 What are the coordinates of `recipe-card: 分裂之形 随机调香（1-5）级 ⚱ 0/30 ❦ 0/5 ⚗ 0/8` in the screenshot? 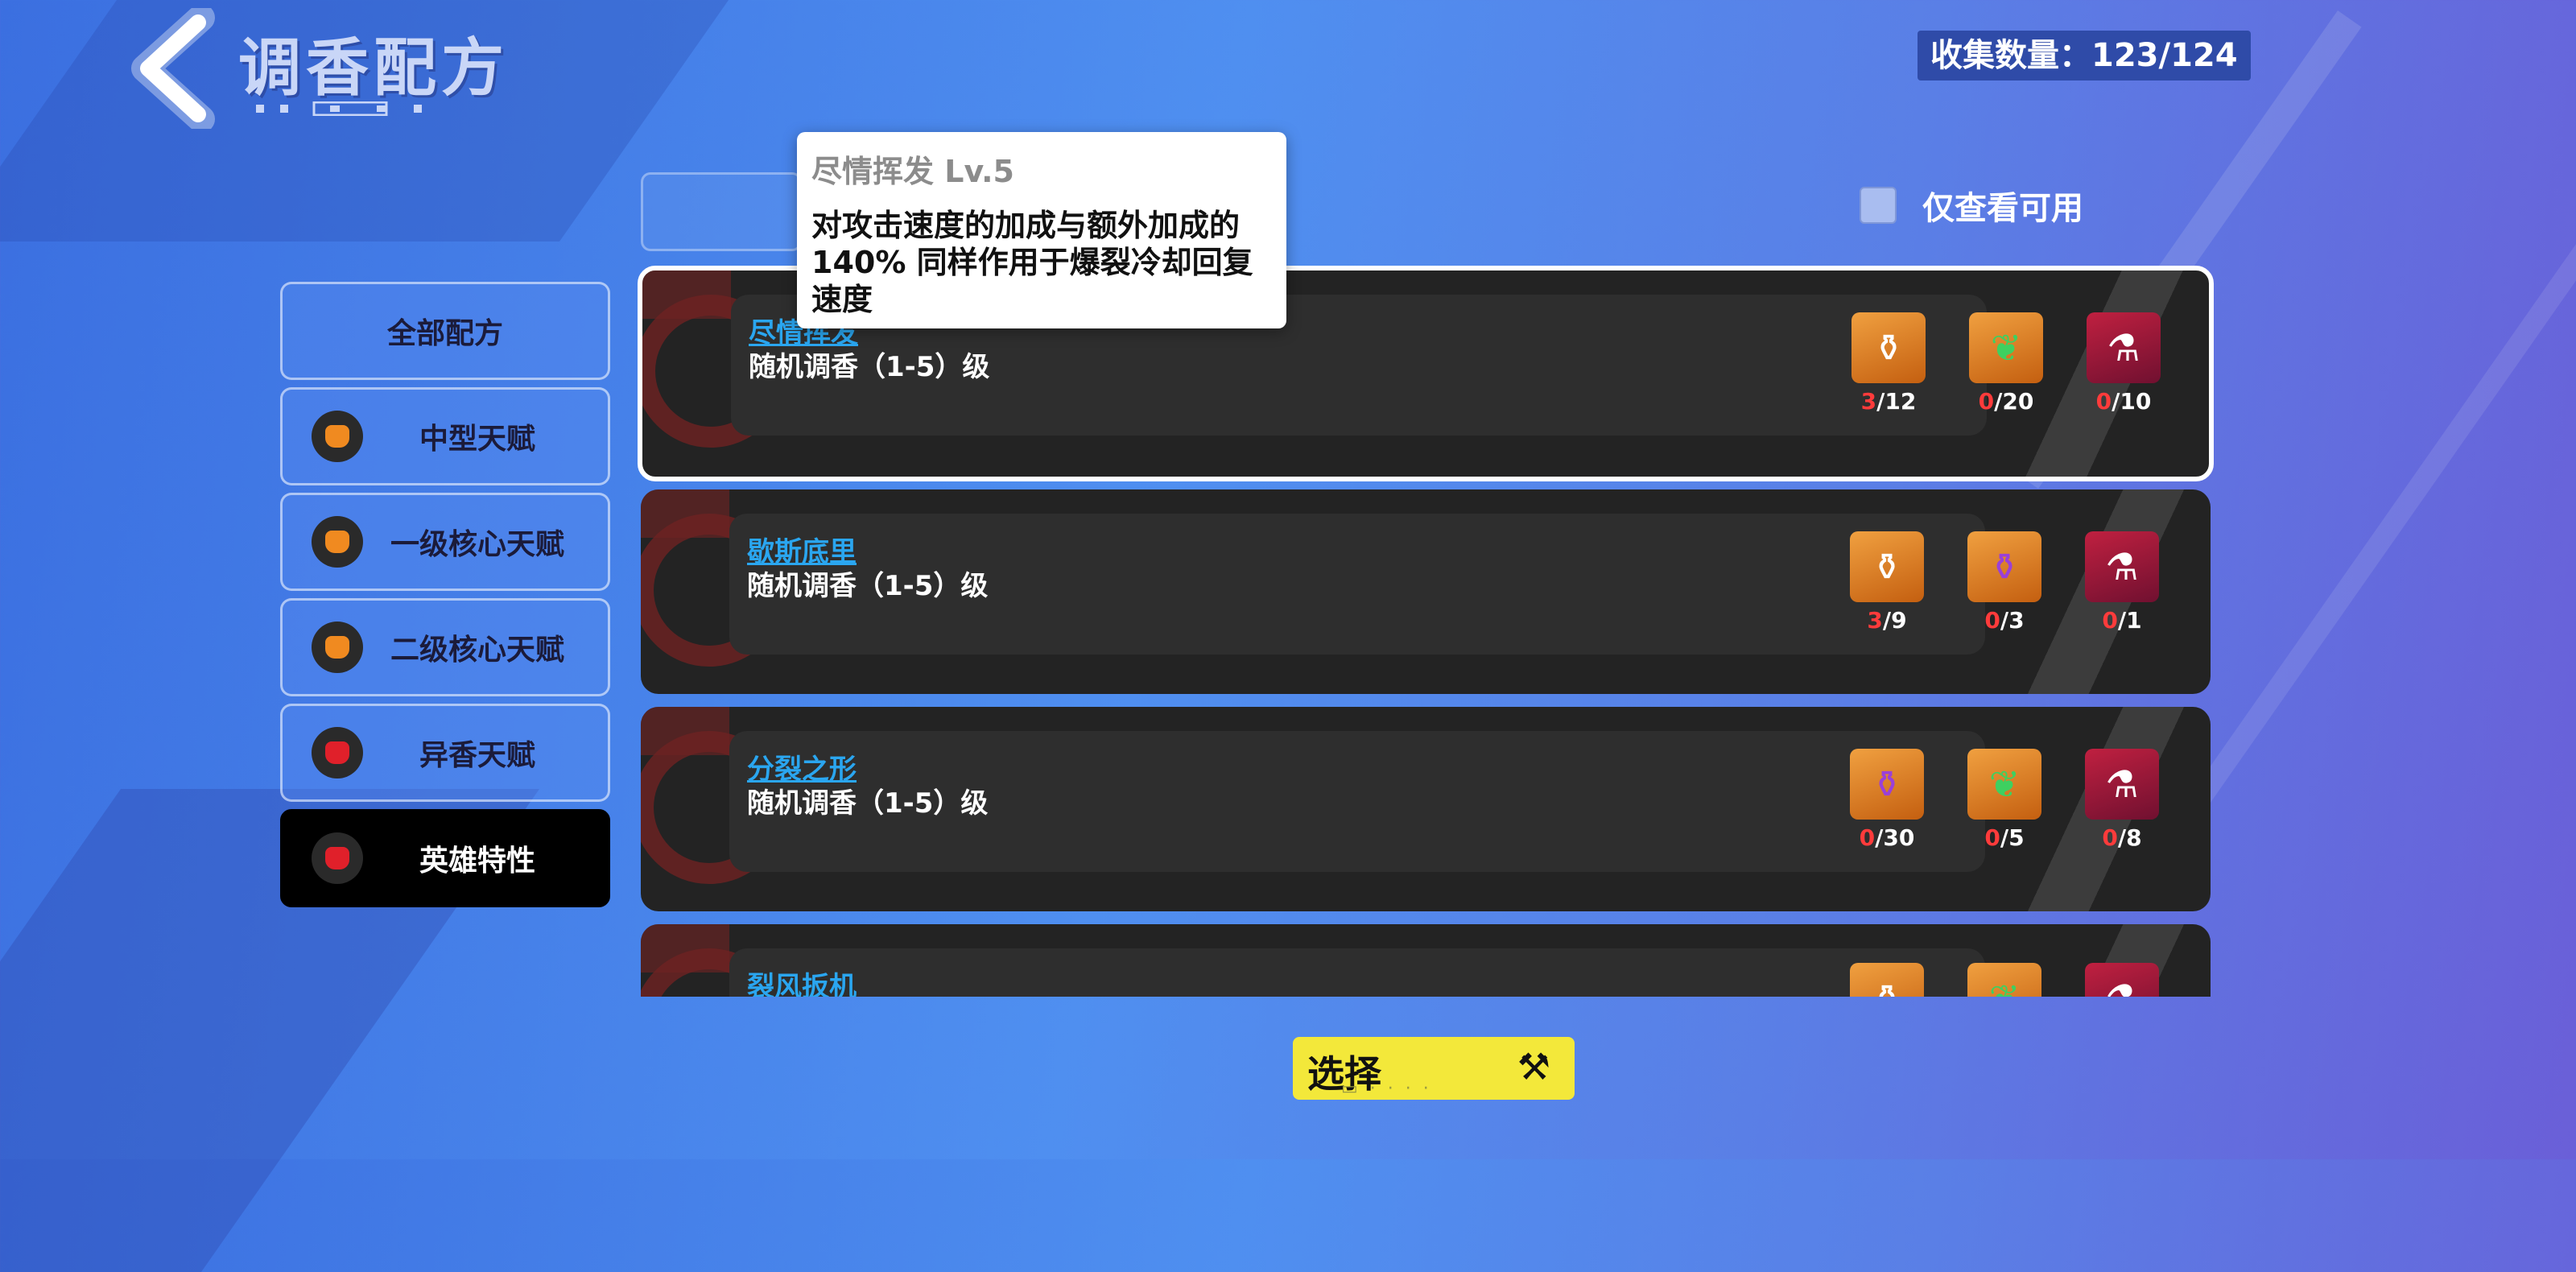 It's located at (1426, 809).